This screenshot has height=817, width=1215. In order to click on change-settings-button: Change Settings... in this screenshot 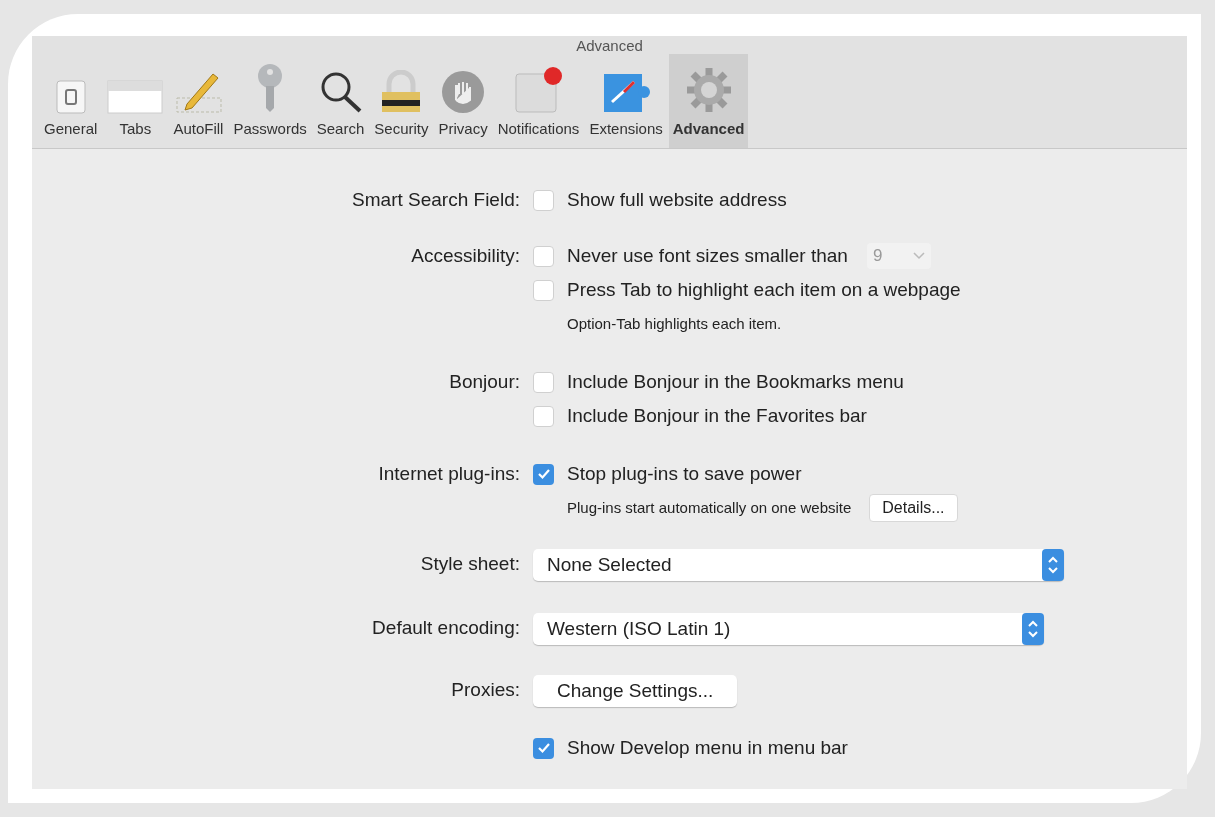, I will do `click(635, 691)`.